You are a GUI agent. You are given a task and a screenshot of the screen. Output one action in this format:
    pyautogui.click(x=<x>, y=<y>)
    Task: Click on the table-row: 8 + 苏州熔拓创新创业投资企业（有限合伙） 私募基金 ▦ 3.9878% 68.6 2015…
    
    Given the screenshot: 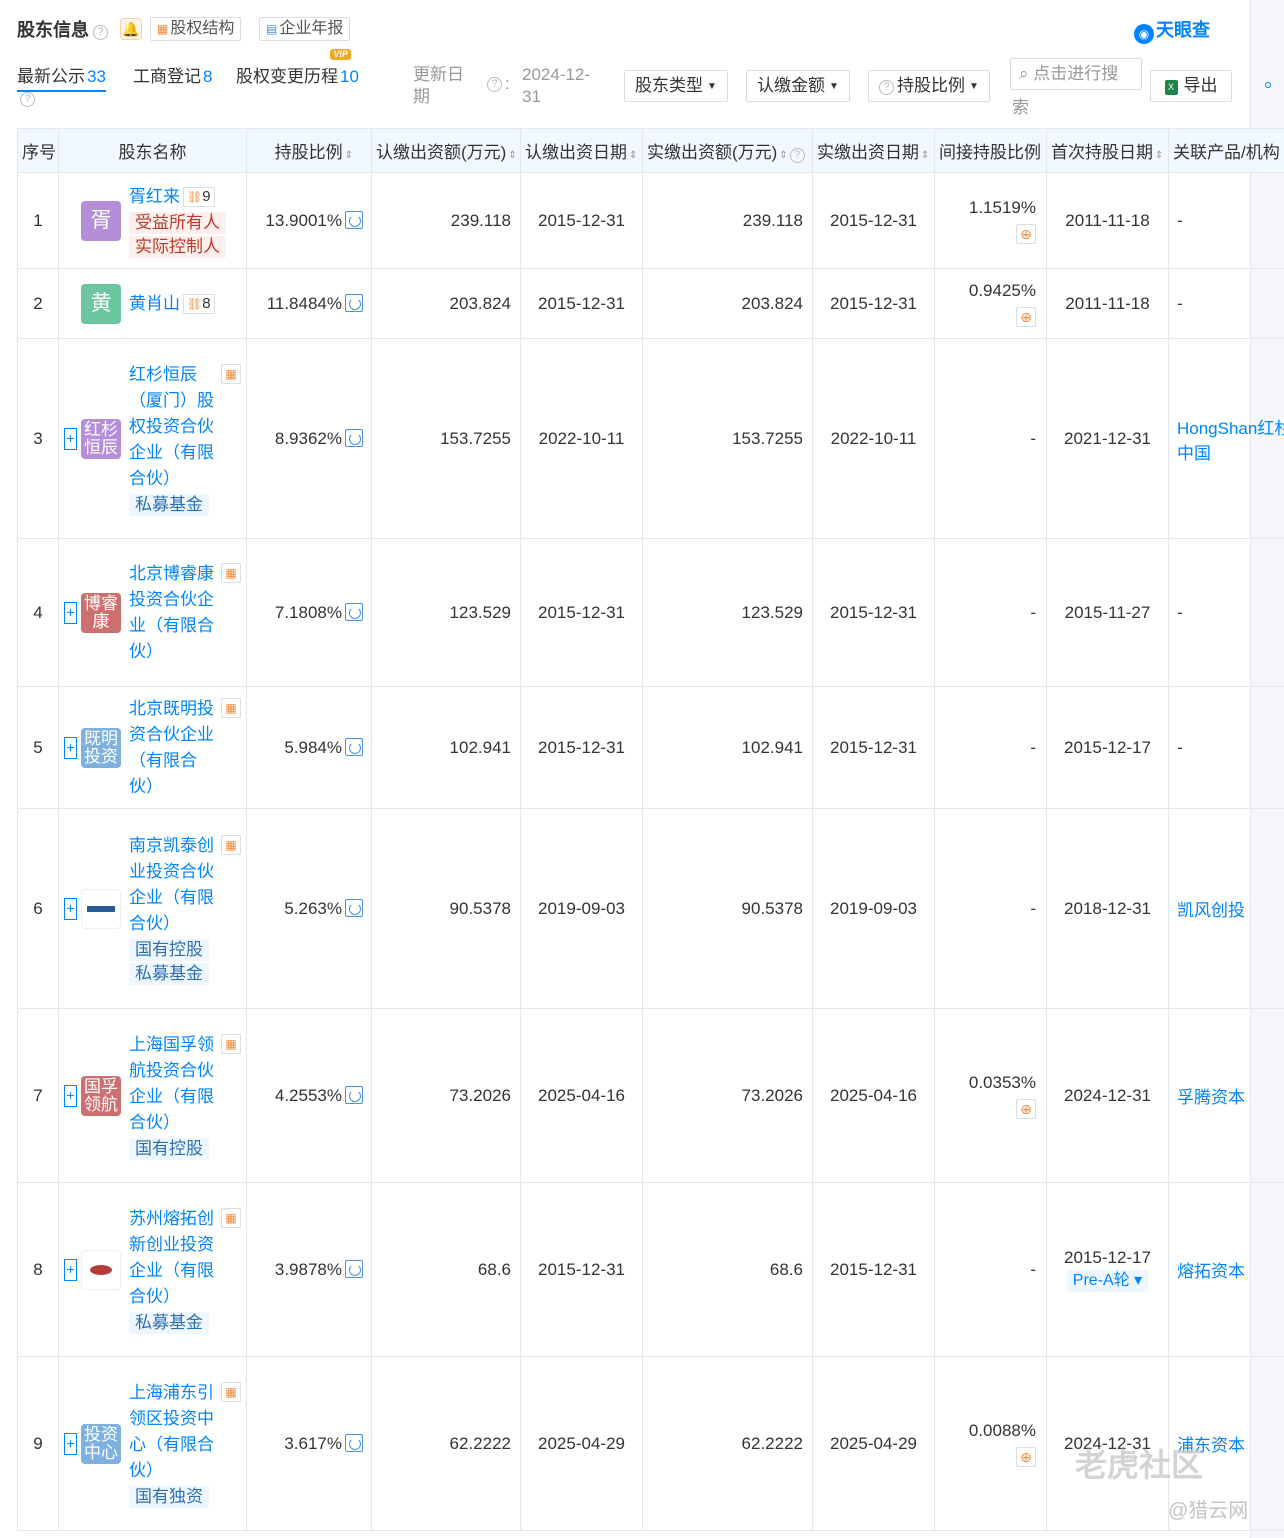 What is the action you would take?
    pyautogui.click(x=650, y=1269)
    